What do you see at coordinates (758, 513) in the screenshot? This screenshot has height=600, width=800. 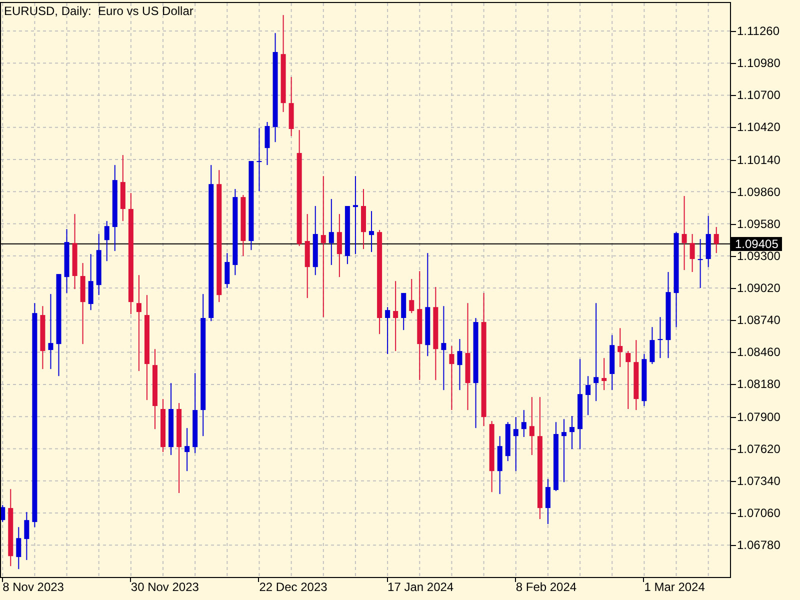 I see `price-label: 1.07060` at bounding box center [758, 513].